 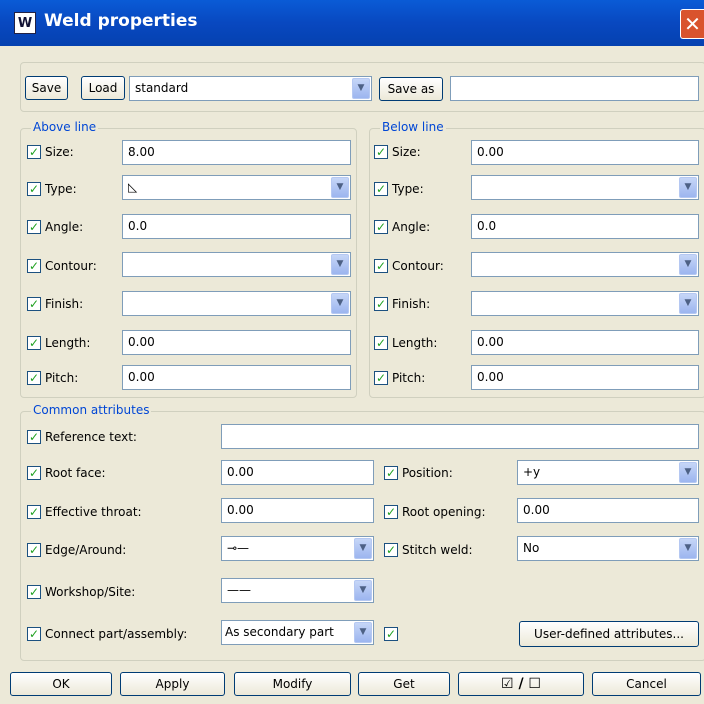 I want to click on effective-throat-checkbox: ✓ Effective throat:, so click(x=84, y=512).